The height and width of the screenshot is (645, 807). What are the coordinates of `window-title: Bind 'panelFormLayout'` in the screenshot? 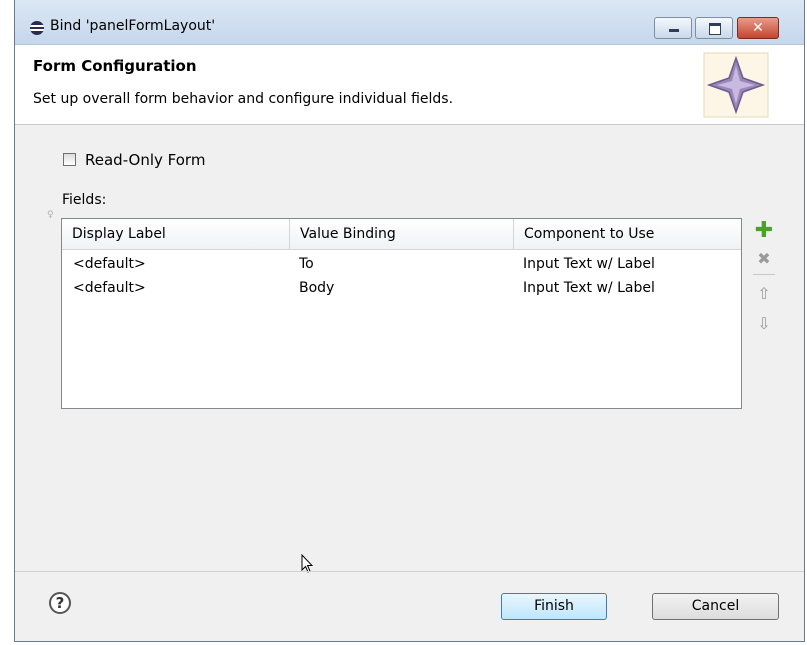 It's located at (133, 26).